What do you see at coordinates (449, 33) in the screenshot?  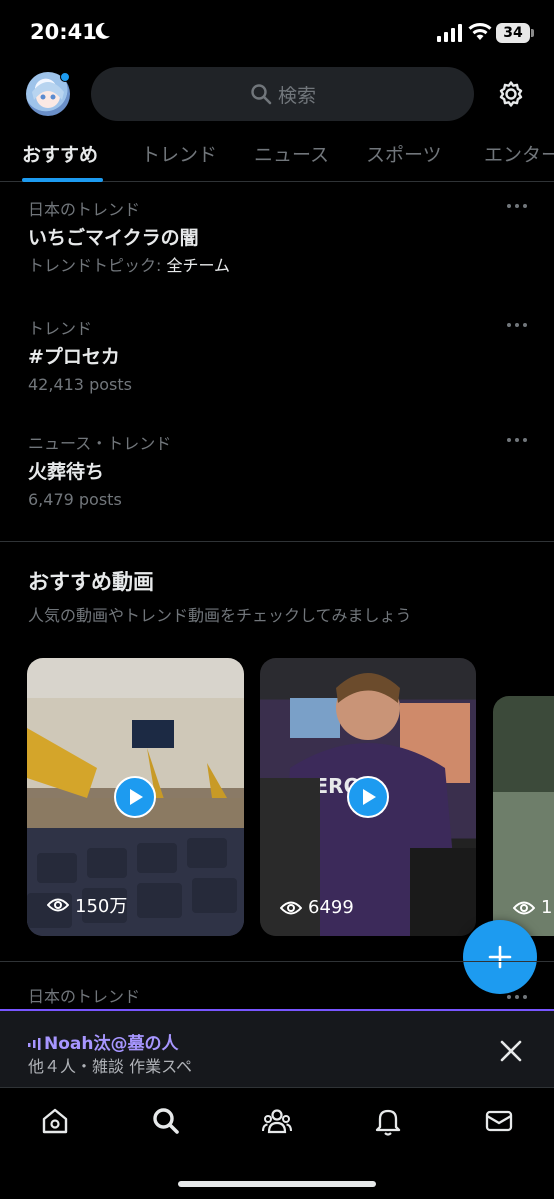 I see `signal-icon` at bounding box center [449, 33].